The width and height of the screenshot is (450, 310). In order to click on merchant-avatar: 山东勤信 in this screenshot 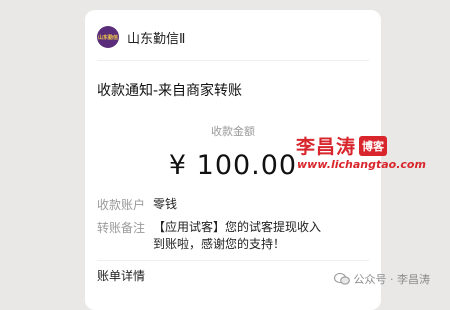, I will do `click(108, 37)`.